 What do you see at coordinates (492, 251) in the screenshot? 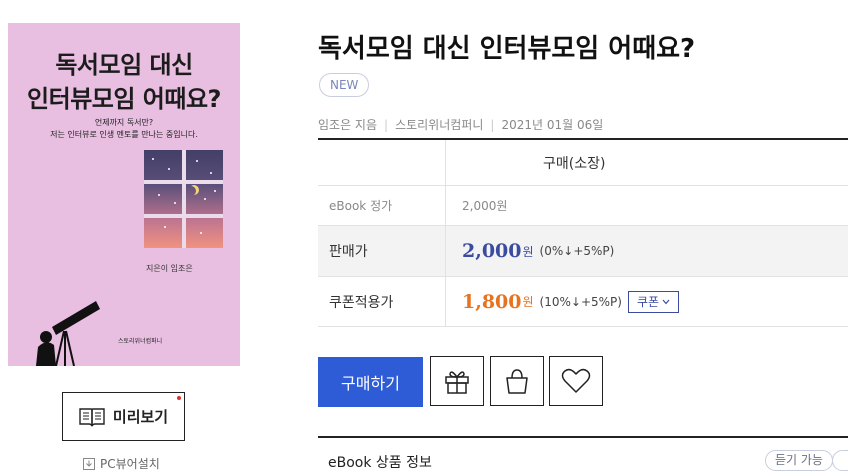
I see `sale-price-value: 2,000` at bounding box center [492, 251].